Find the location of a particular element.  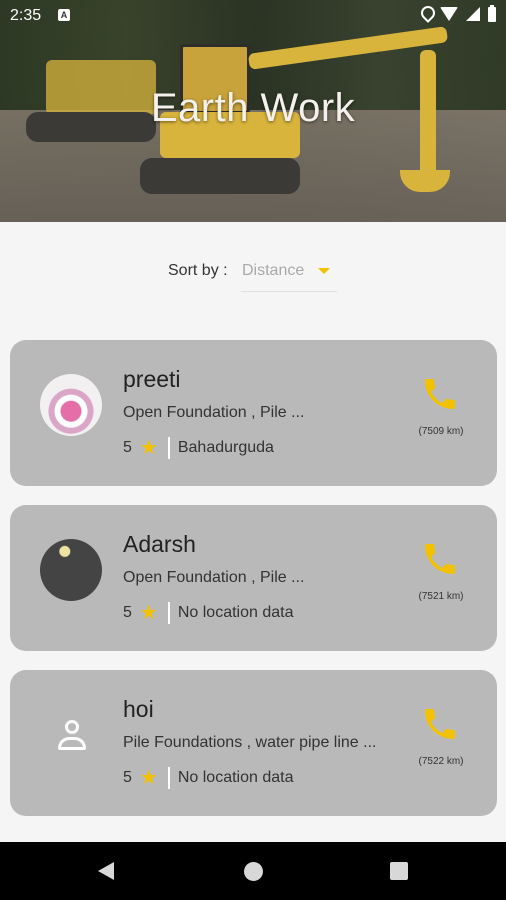

sort-dropdown: Distance is located at coordinates (289, 275).